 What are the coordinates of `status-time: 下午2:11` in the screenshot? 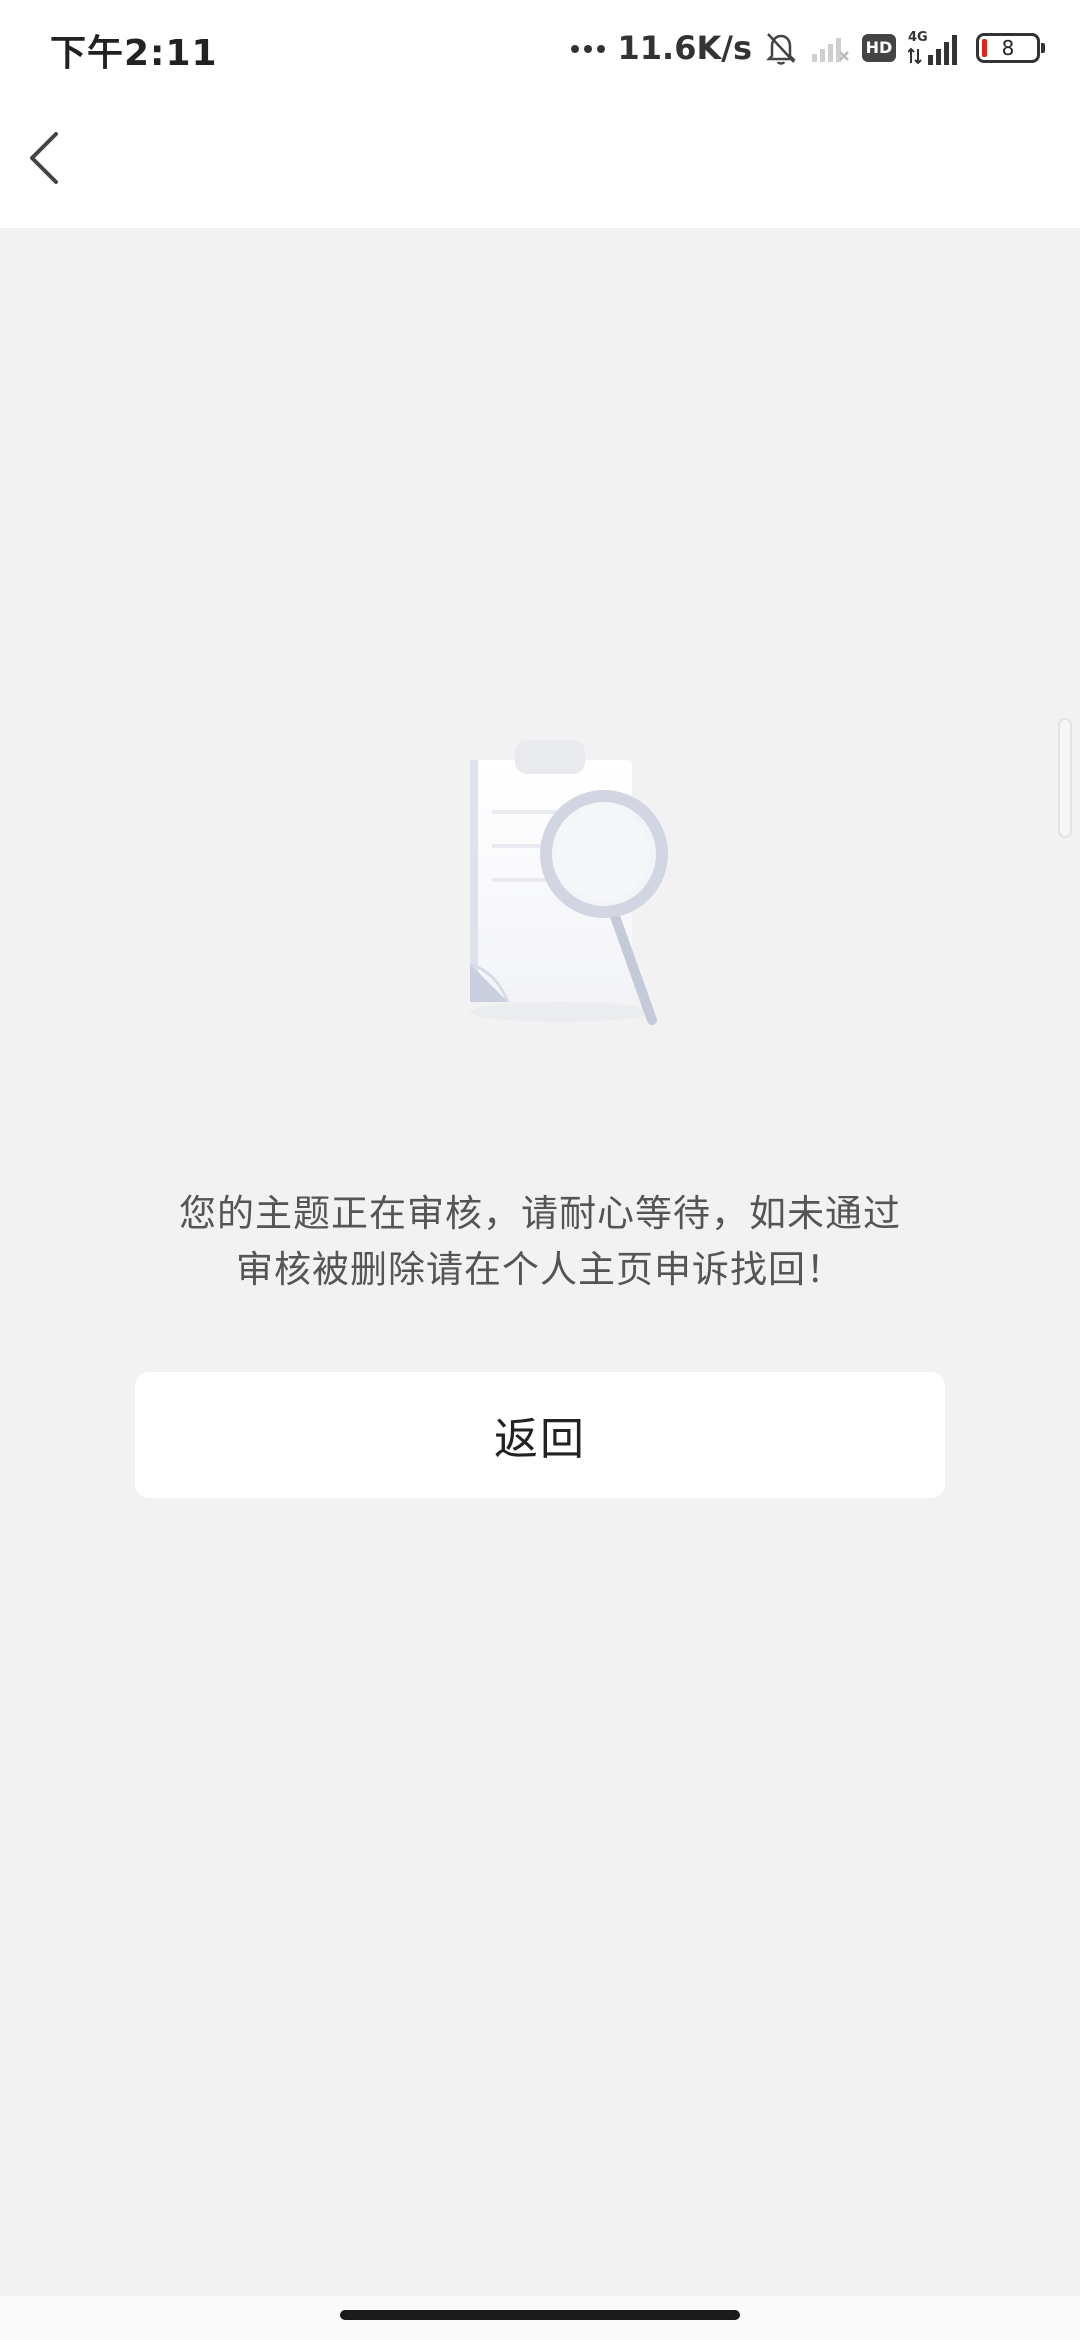 It's located at (134, 53).